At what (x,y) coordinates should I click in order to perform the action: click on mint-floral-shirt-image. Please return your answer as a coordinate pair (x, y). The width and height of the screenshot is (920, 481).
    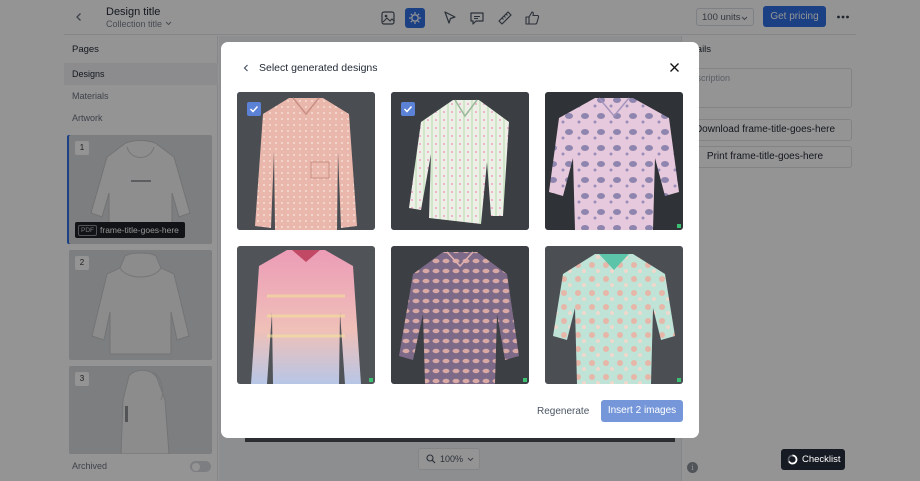
    Looking at the image, I should click on (614, 315).